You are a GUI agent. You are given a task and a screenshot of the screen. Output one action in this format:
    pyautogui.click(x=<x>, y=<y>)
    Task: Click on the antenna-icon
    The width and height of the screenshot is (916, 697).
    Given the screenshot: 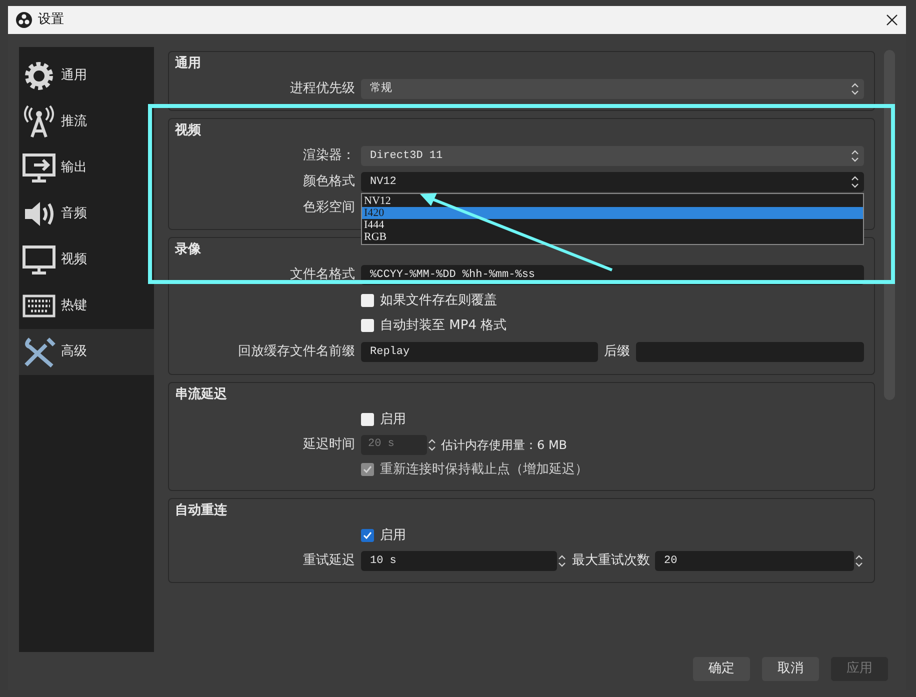 What is the action you would take?
    pyautogui.click(x=39, y=122)
    